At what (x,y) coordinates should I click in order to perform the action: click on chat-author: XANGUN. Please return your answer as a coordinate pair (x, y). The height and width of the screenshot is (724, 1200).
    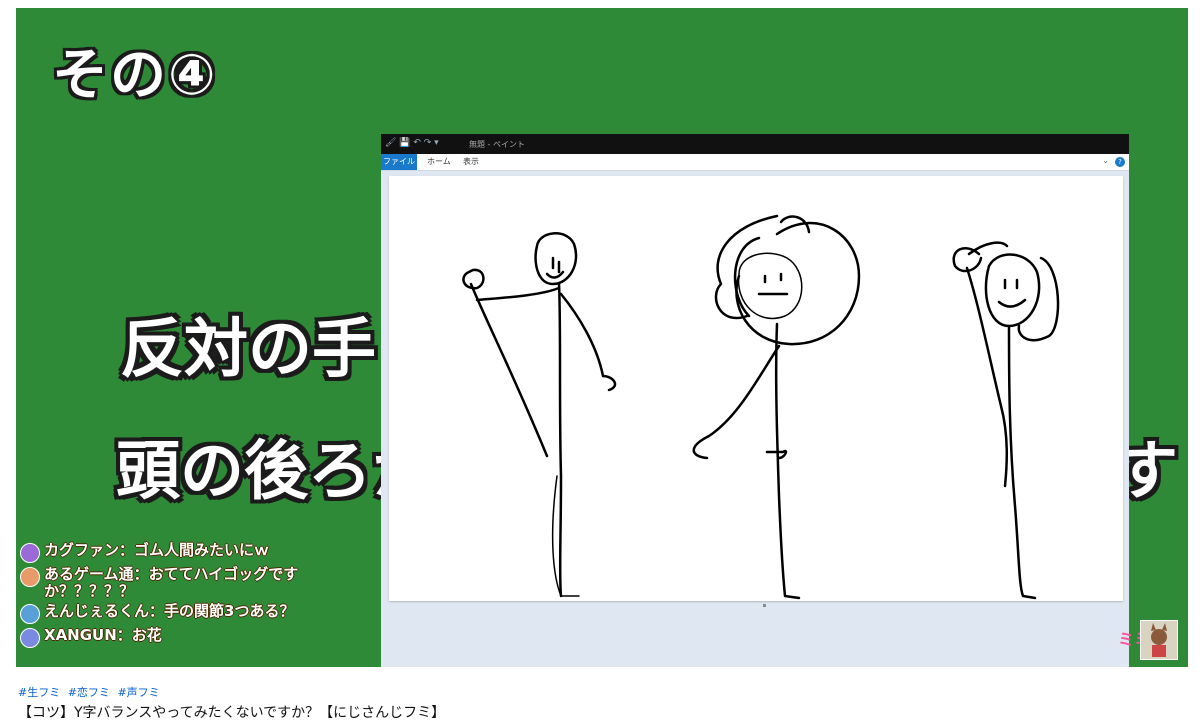
    Looking at the image, I should click on (80, 635).